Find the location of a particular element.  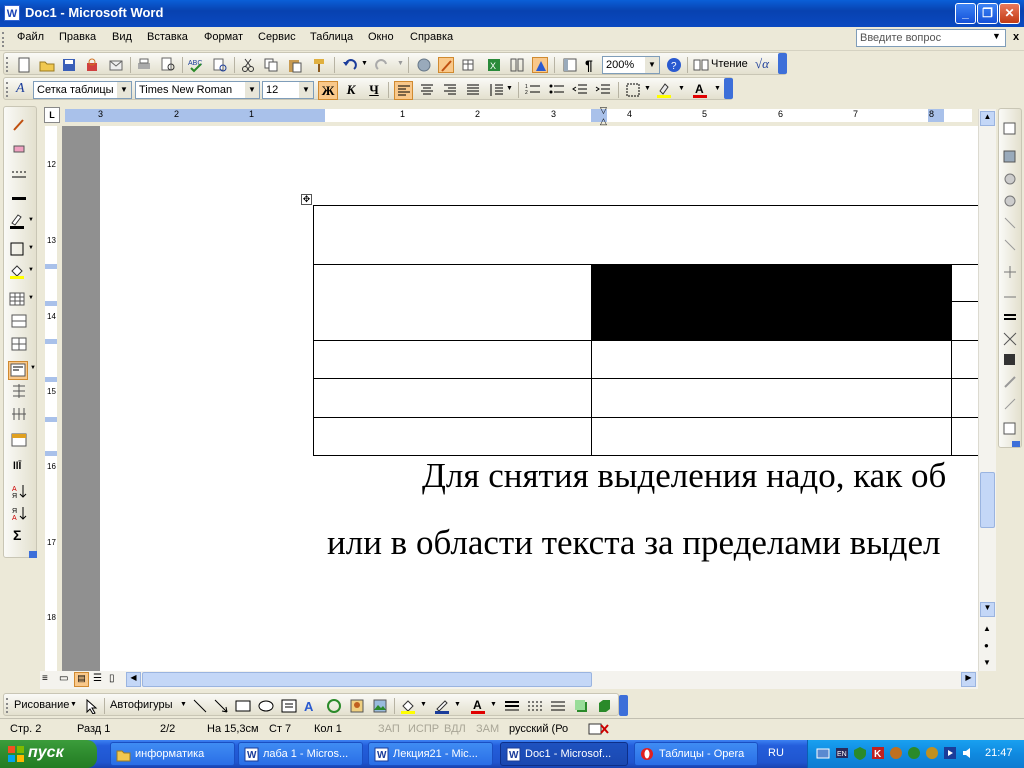

undo-icon is located at coordinates (350, 65).